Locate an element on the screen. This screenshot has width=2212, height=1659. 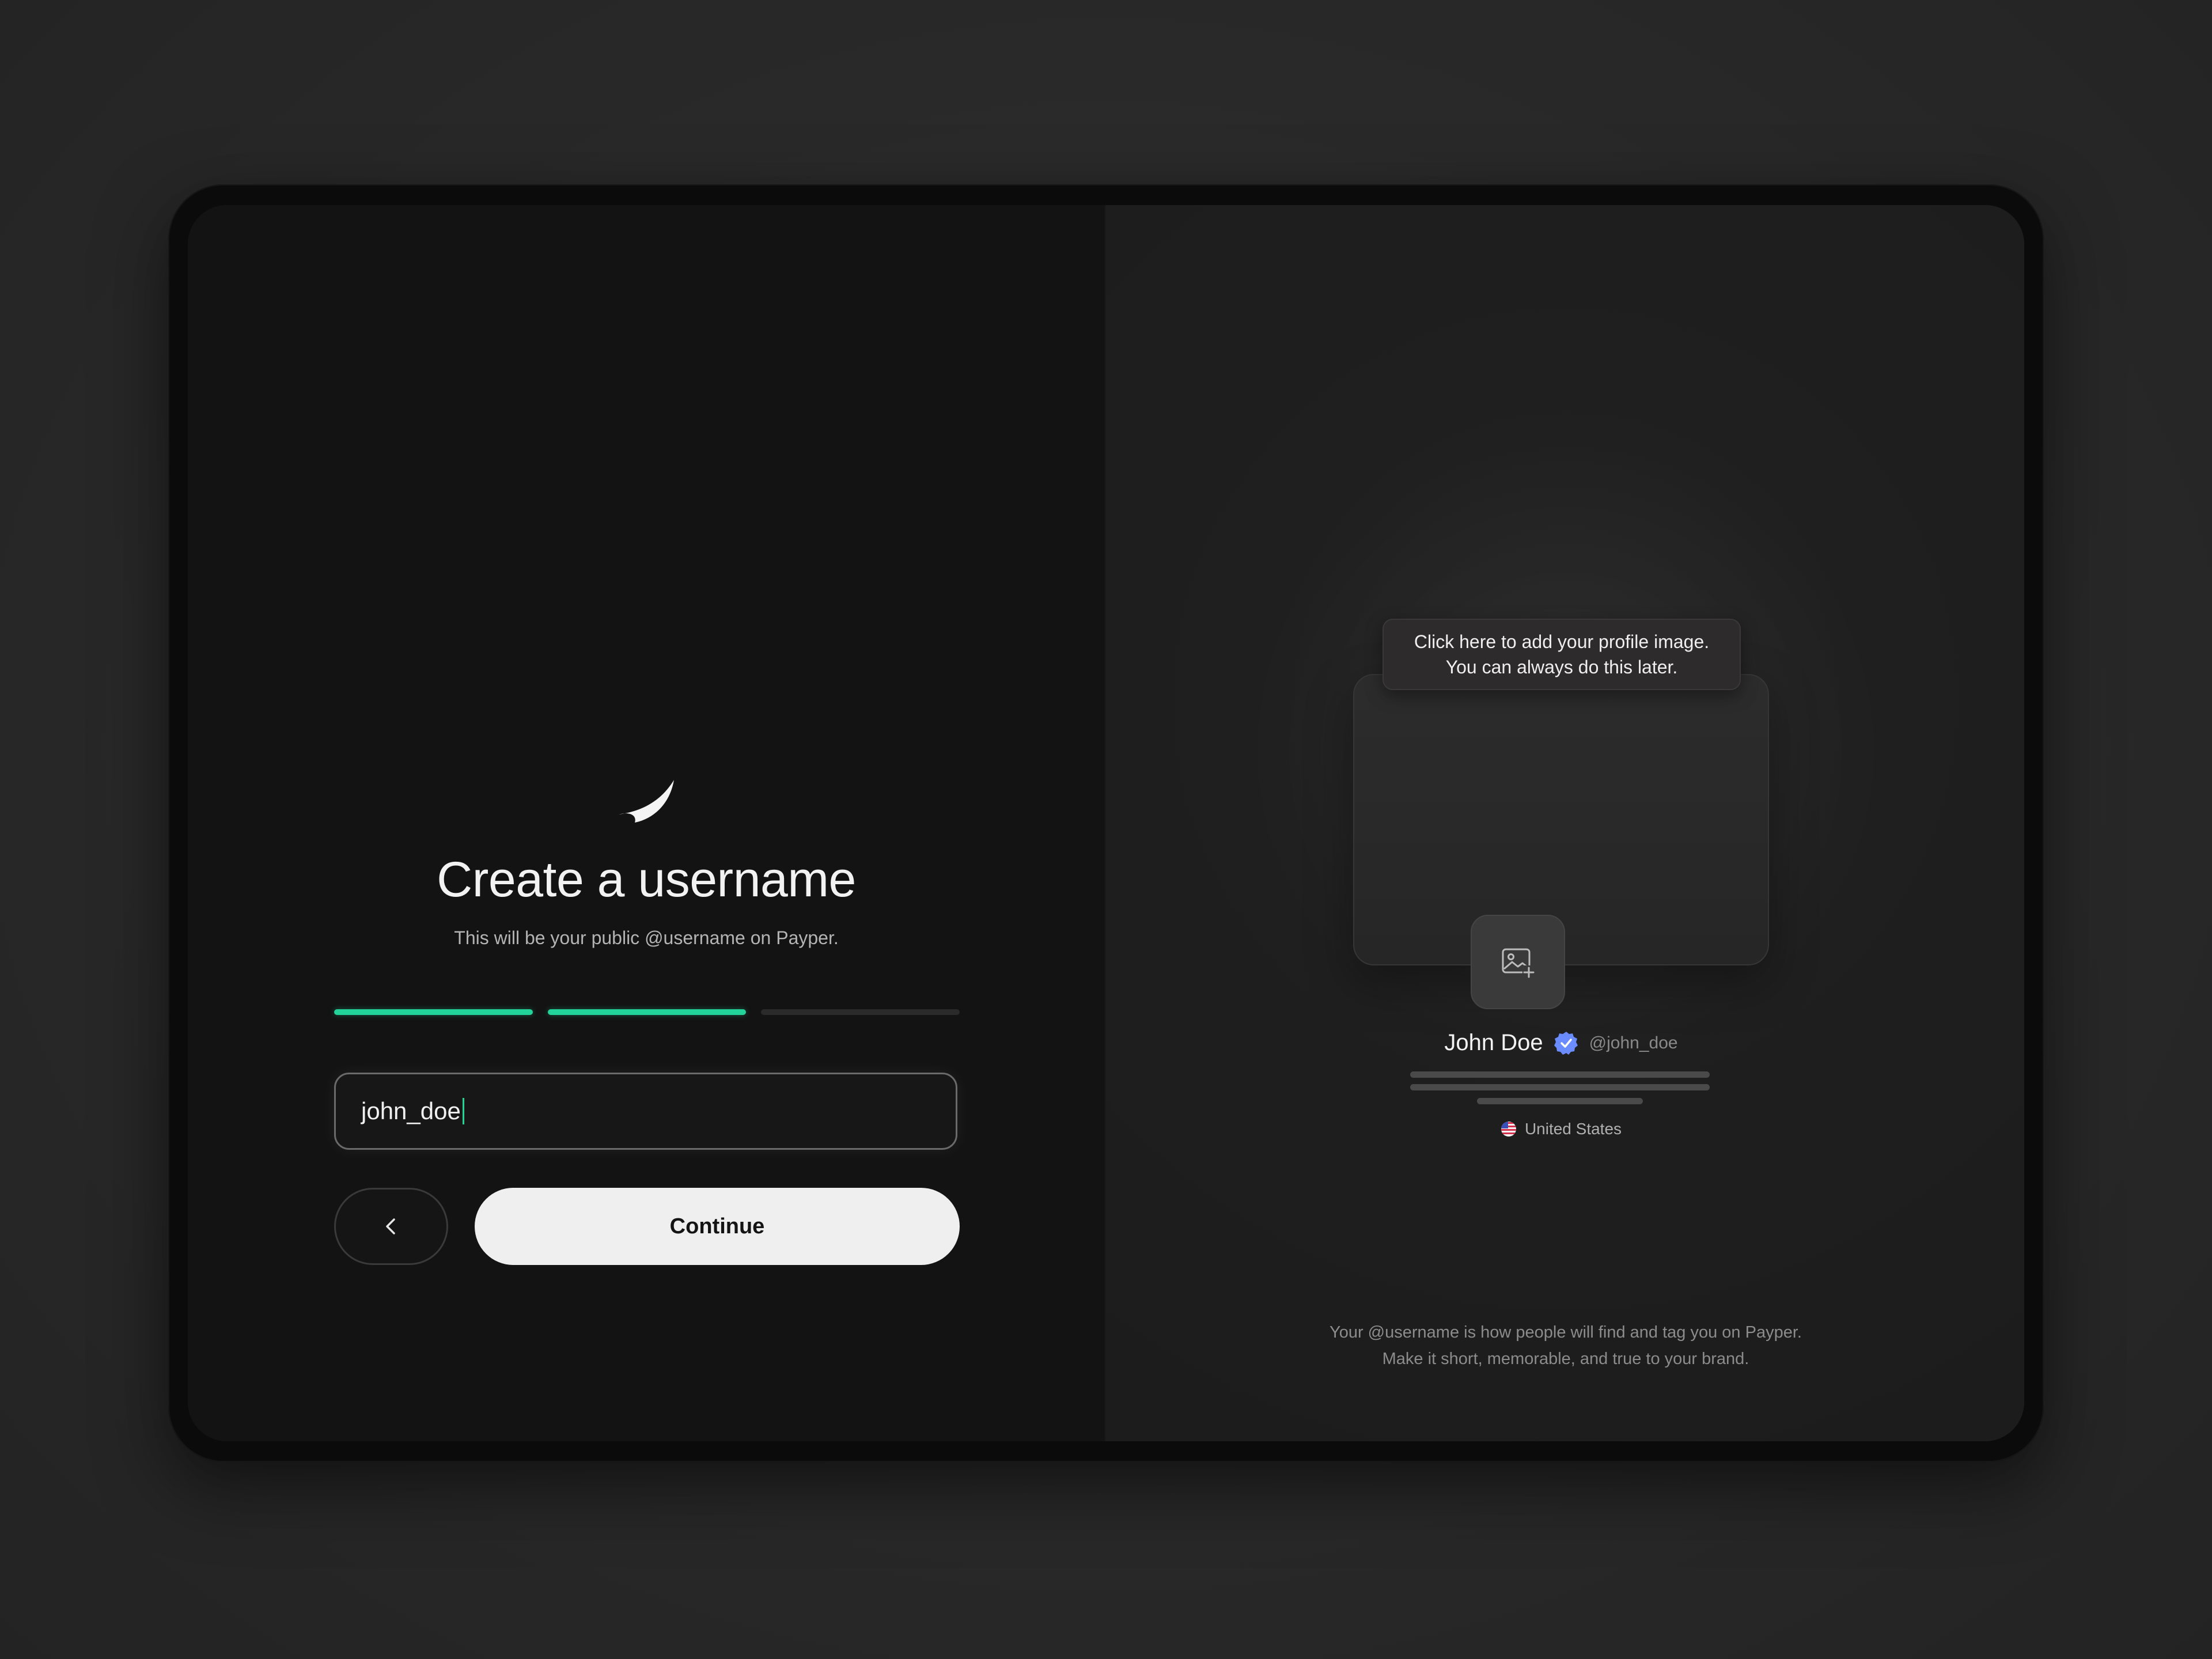
profile-name-row: John Doe @john_doe is located at coordinates (1561, 1043).